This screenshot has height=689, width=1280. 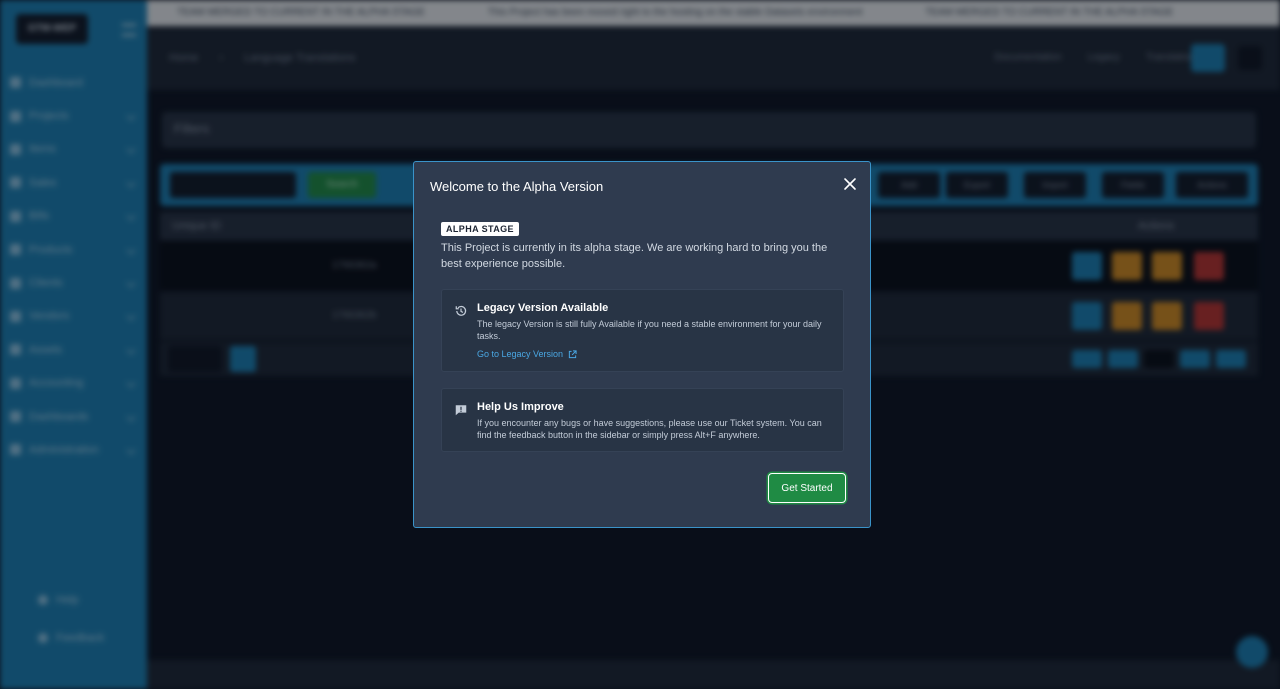 What do you see at coordinates (517, 186) in the screenshot?
I see `modal-title: Welcome to the Alpha Version` at bounding box center [517, 186].